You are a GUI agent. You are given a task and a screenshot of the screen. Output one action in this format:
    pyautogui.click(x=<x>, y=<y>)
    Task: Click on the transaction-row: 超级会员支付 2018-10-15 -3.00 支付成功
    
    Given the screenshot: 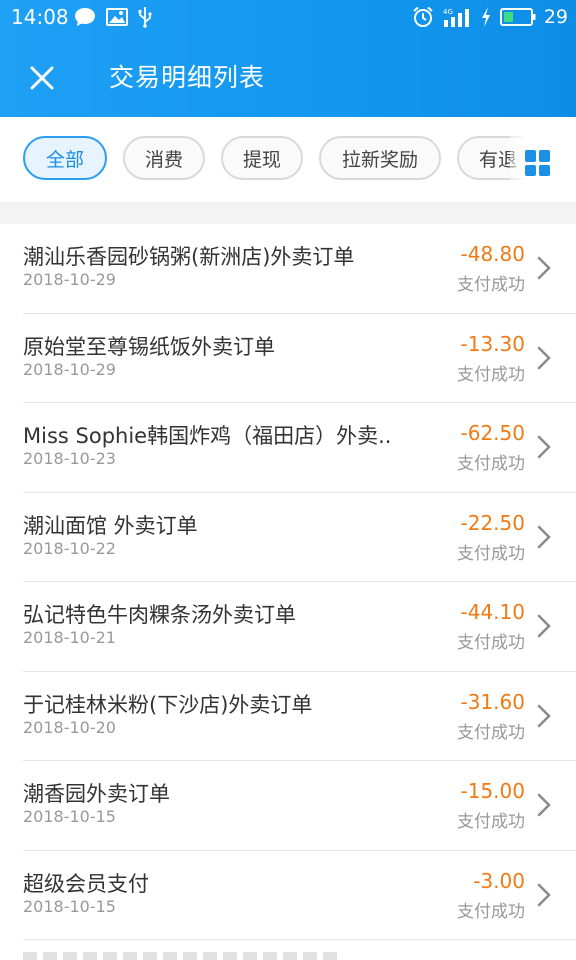 What is the action you would take?
    pyautogui.click(x=288, y=896)
    